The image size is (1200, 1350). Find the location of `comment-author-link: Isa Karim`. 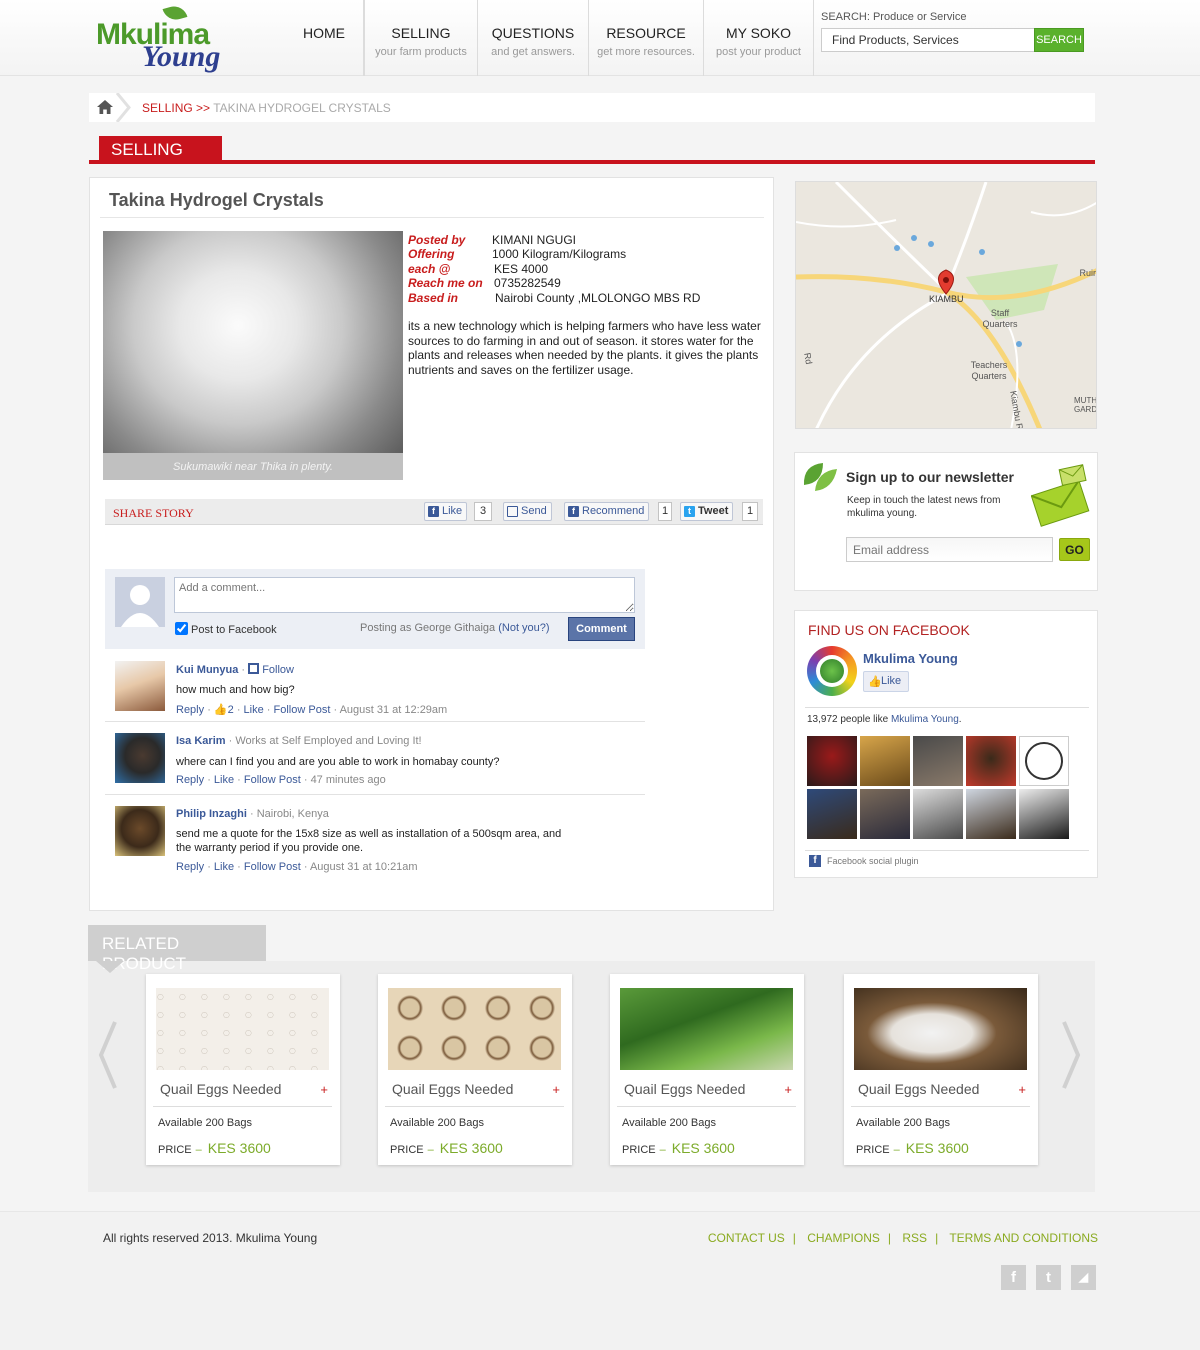

comment-author-link: Isa Karim is located at coordinates (201, 741).